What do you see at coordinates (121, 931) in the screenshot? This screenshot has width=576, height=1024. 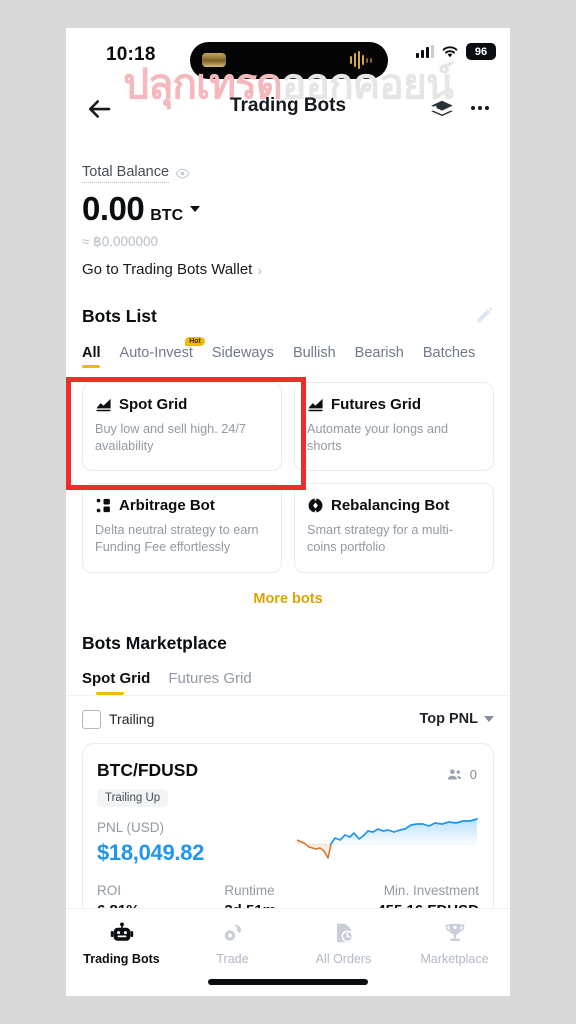 I see `robot-icon` at bounding box center [121, 931].